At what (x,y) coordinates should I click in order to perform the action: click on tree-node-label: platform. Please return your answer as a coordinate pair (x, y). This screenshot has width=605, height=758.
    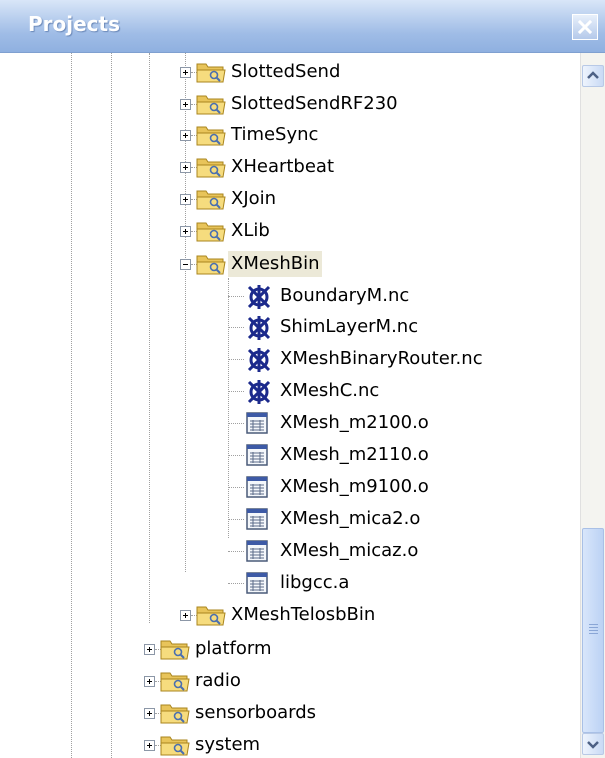
    Looking at the image, I should click on (233, 649).